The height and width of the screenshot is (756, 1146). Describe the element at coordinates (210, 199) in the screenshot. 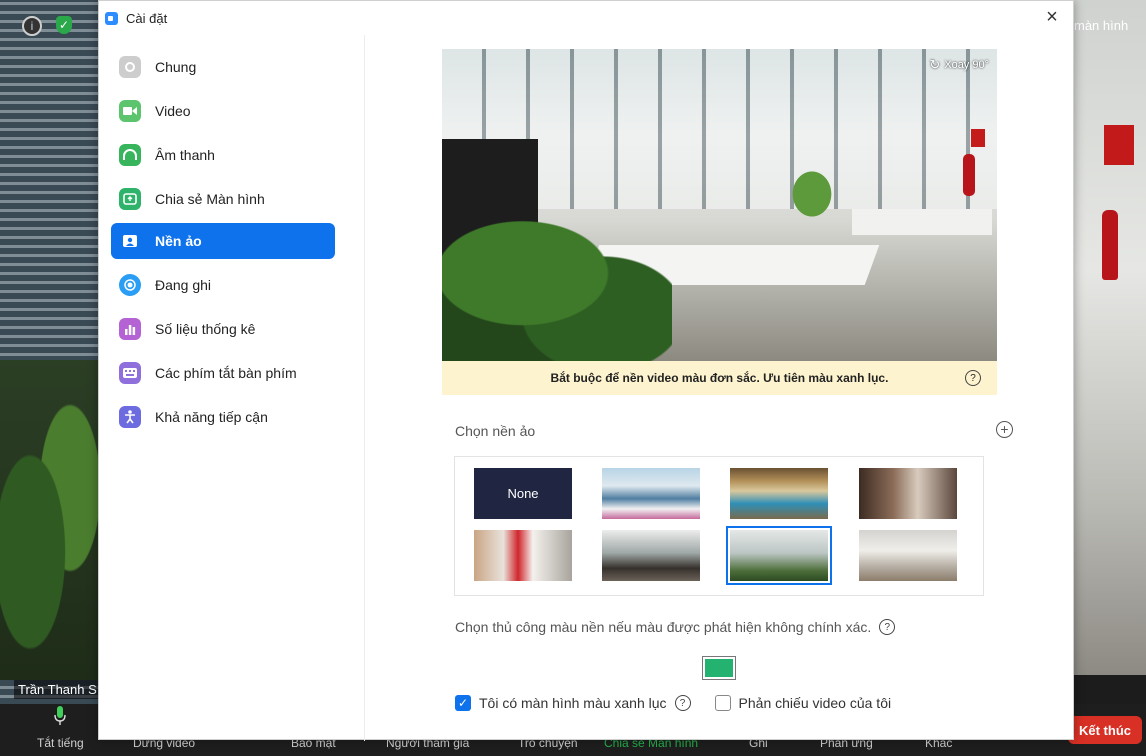

I see `sidebar-item-label: Chia sẻ Màn hình` at that location.